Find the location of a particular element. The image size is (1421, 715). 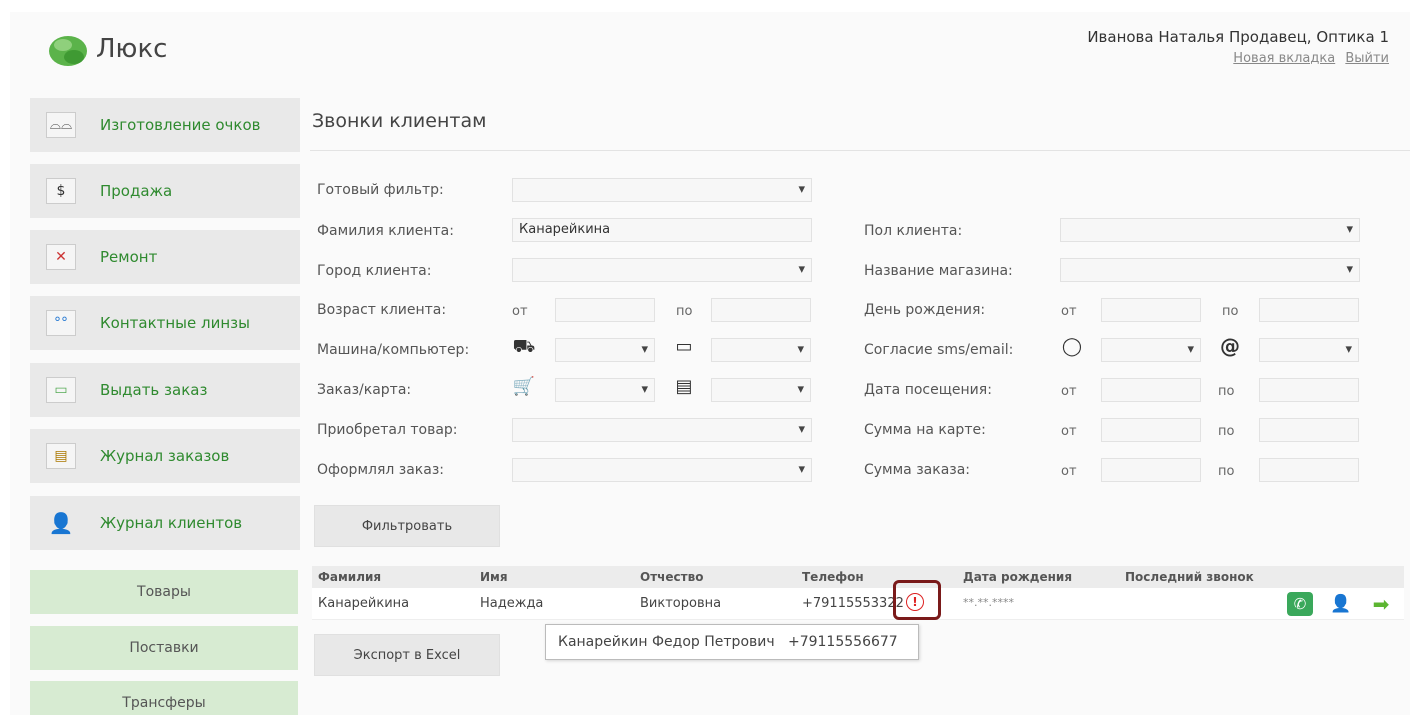

column-header: Телефон is located at coordinates (833, 577).